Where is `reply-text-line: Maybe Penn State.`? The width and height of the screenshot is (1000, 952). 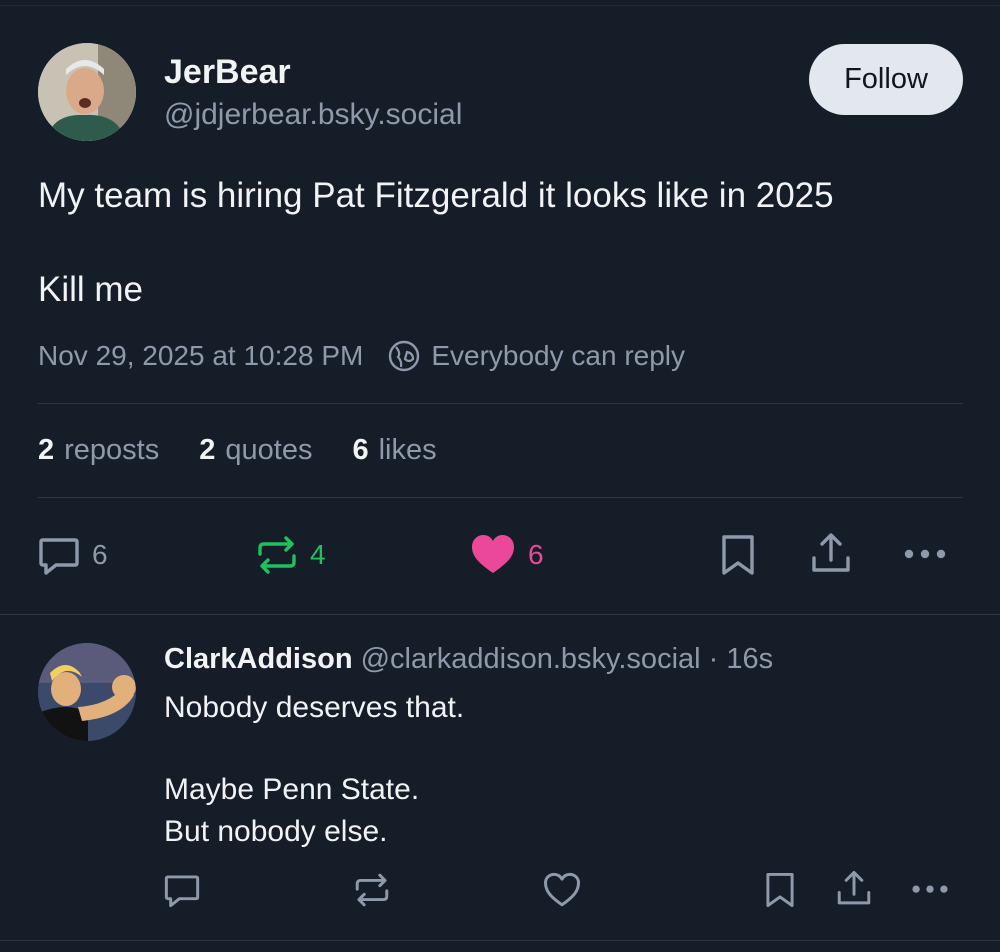 reply-text-line: Maybe Penn State. is located at coordinates (292, 789).